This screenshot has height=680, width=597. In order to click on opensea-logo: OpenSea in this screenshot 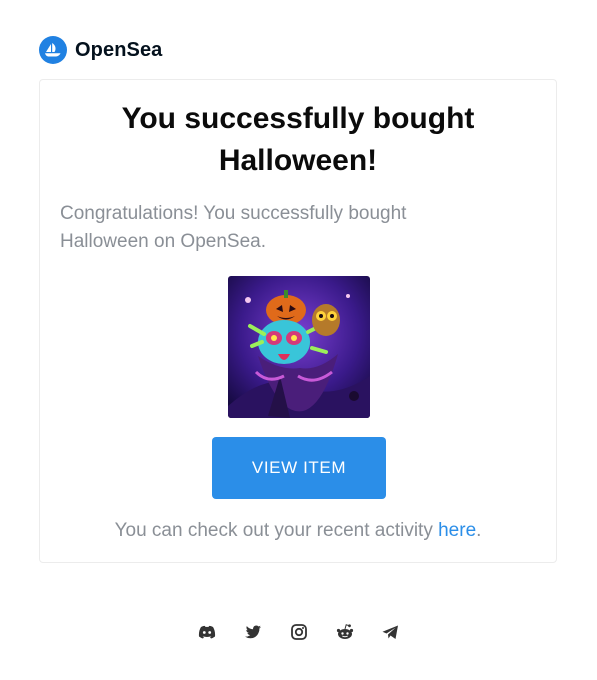, I will do `click(100, 50)`.